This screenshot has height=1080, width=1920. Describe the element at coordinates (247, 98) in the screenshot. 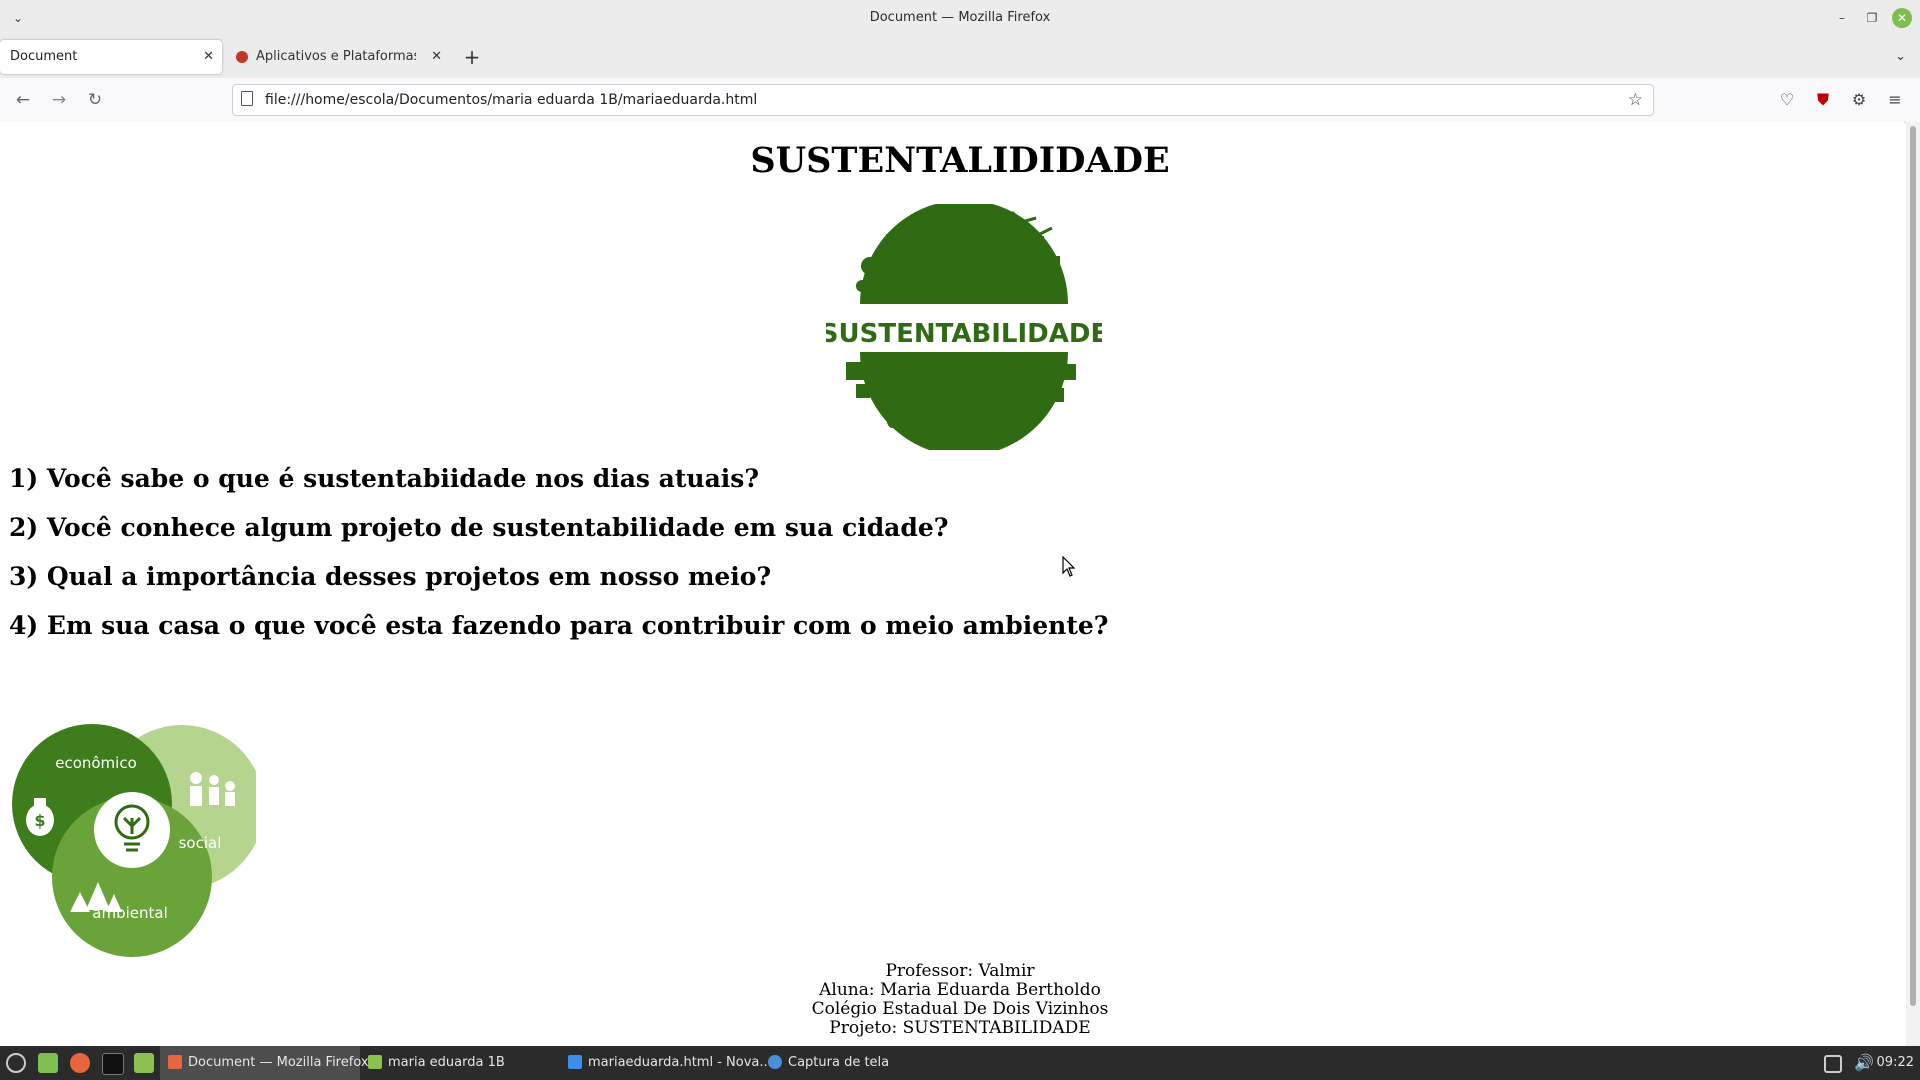

I see `page-icon` at that location.